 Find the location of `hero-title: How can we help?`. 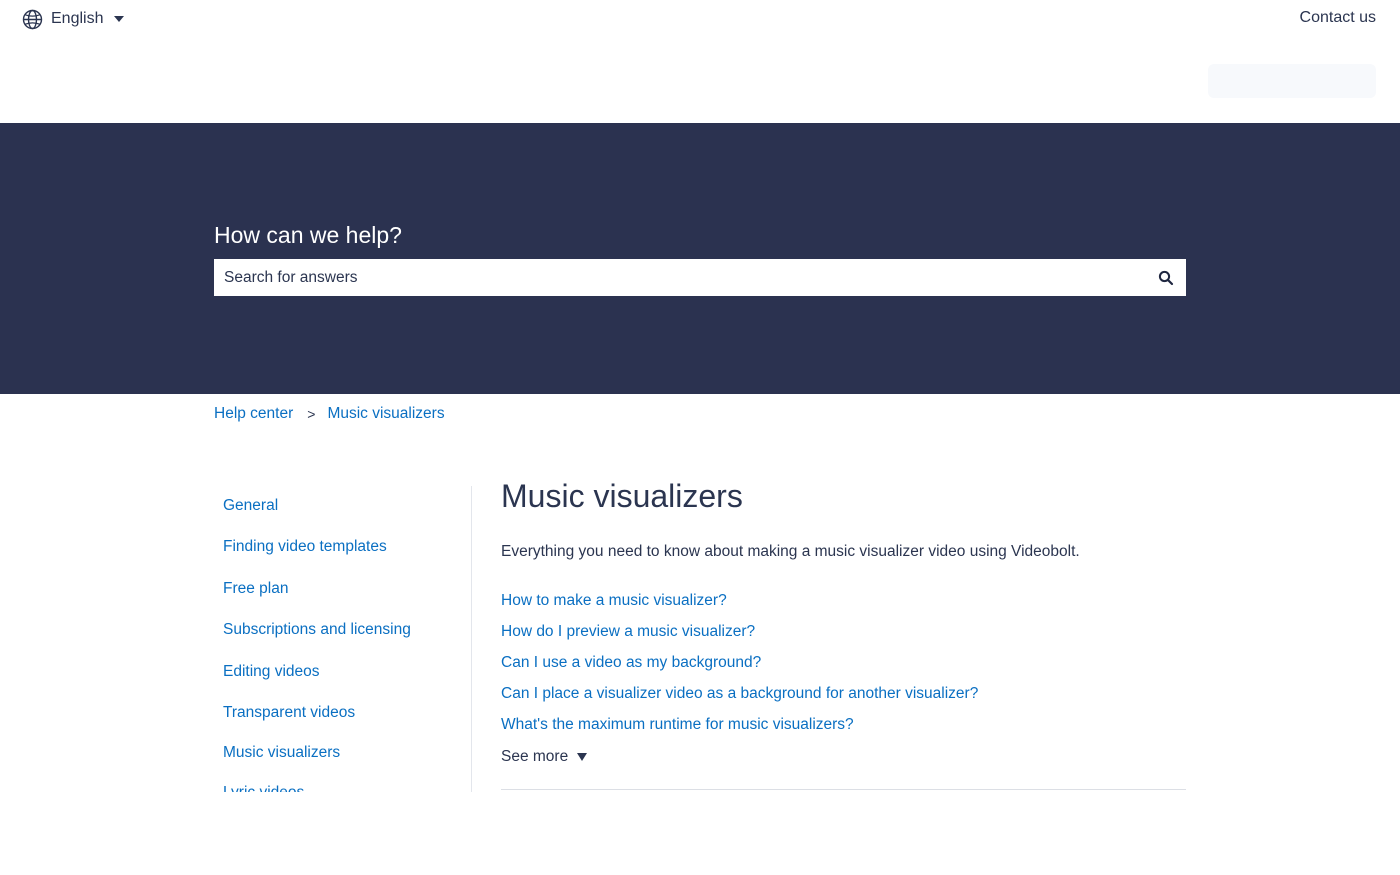

hero-title: How can we help? is located at coordinates (308, 235).